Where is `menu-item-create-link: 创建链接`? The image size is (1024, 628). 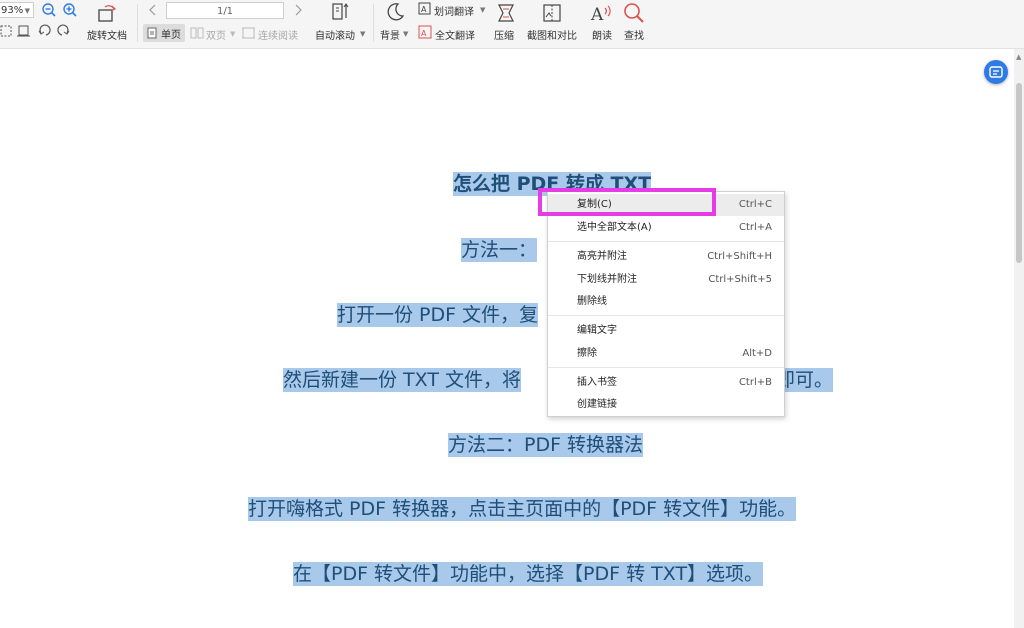
menu-item-create-link: 创建链接 is located at coordinates (666, 405).